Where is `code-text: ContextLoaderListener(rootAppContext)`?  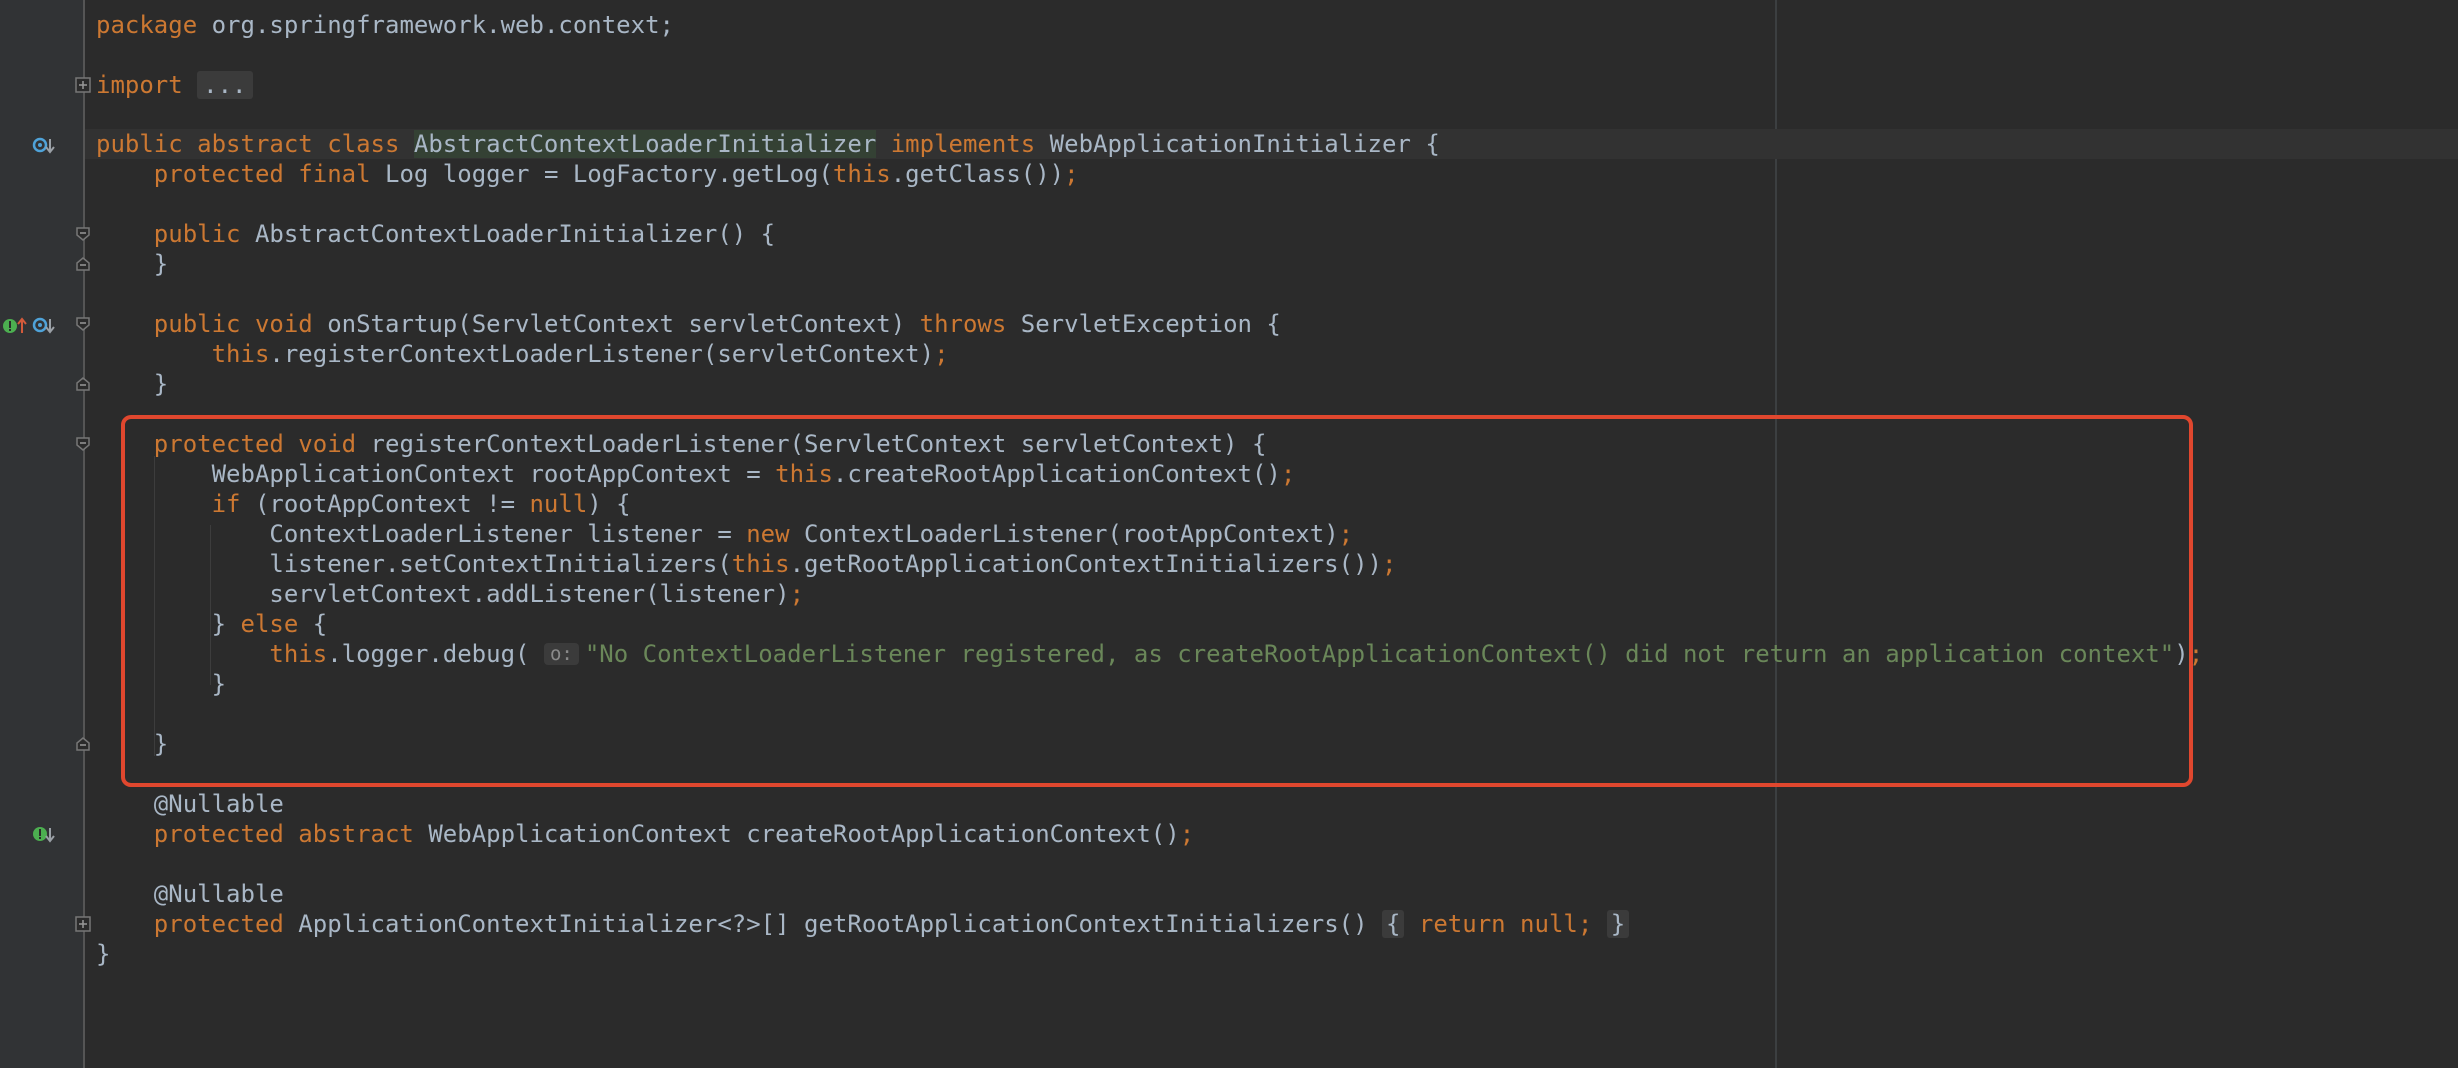 code-text: ContextLoaderListener(rootAppContext) is located at coordinates (1064, 534).